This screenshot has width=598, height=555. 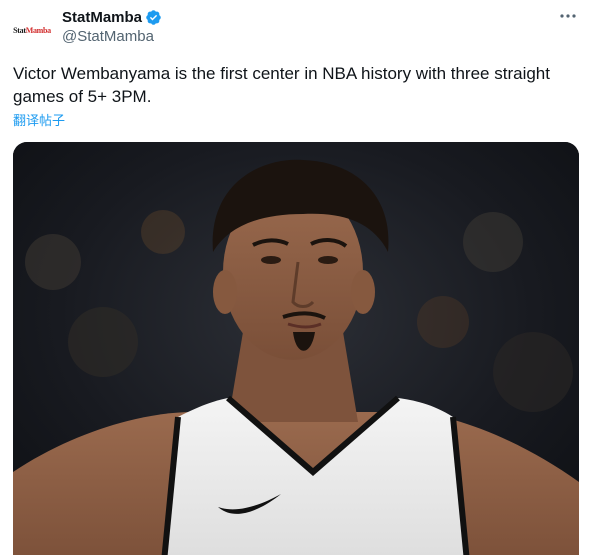 I want to click on avatar-logo: StatMamba, so click(x=32, y=30).